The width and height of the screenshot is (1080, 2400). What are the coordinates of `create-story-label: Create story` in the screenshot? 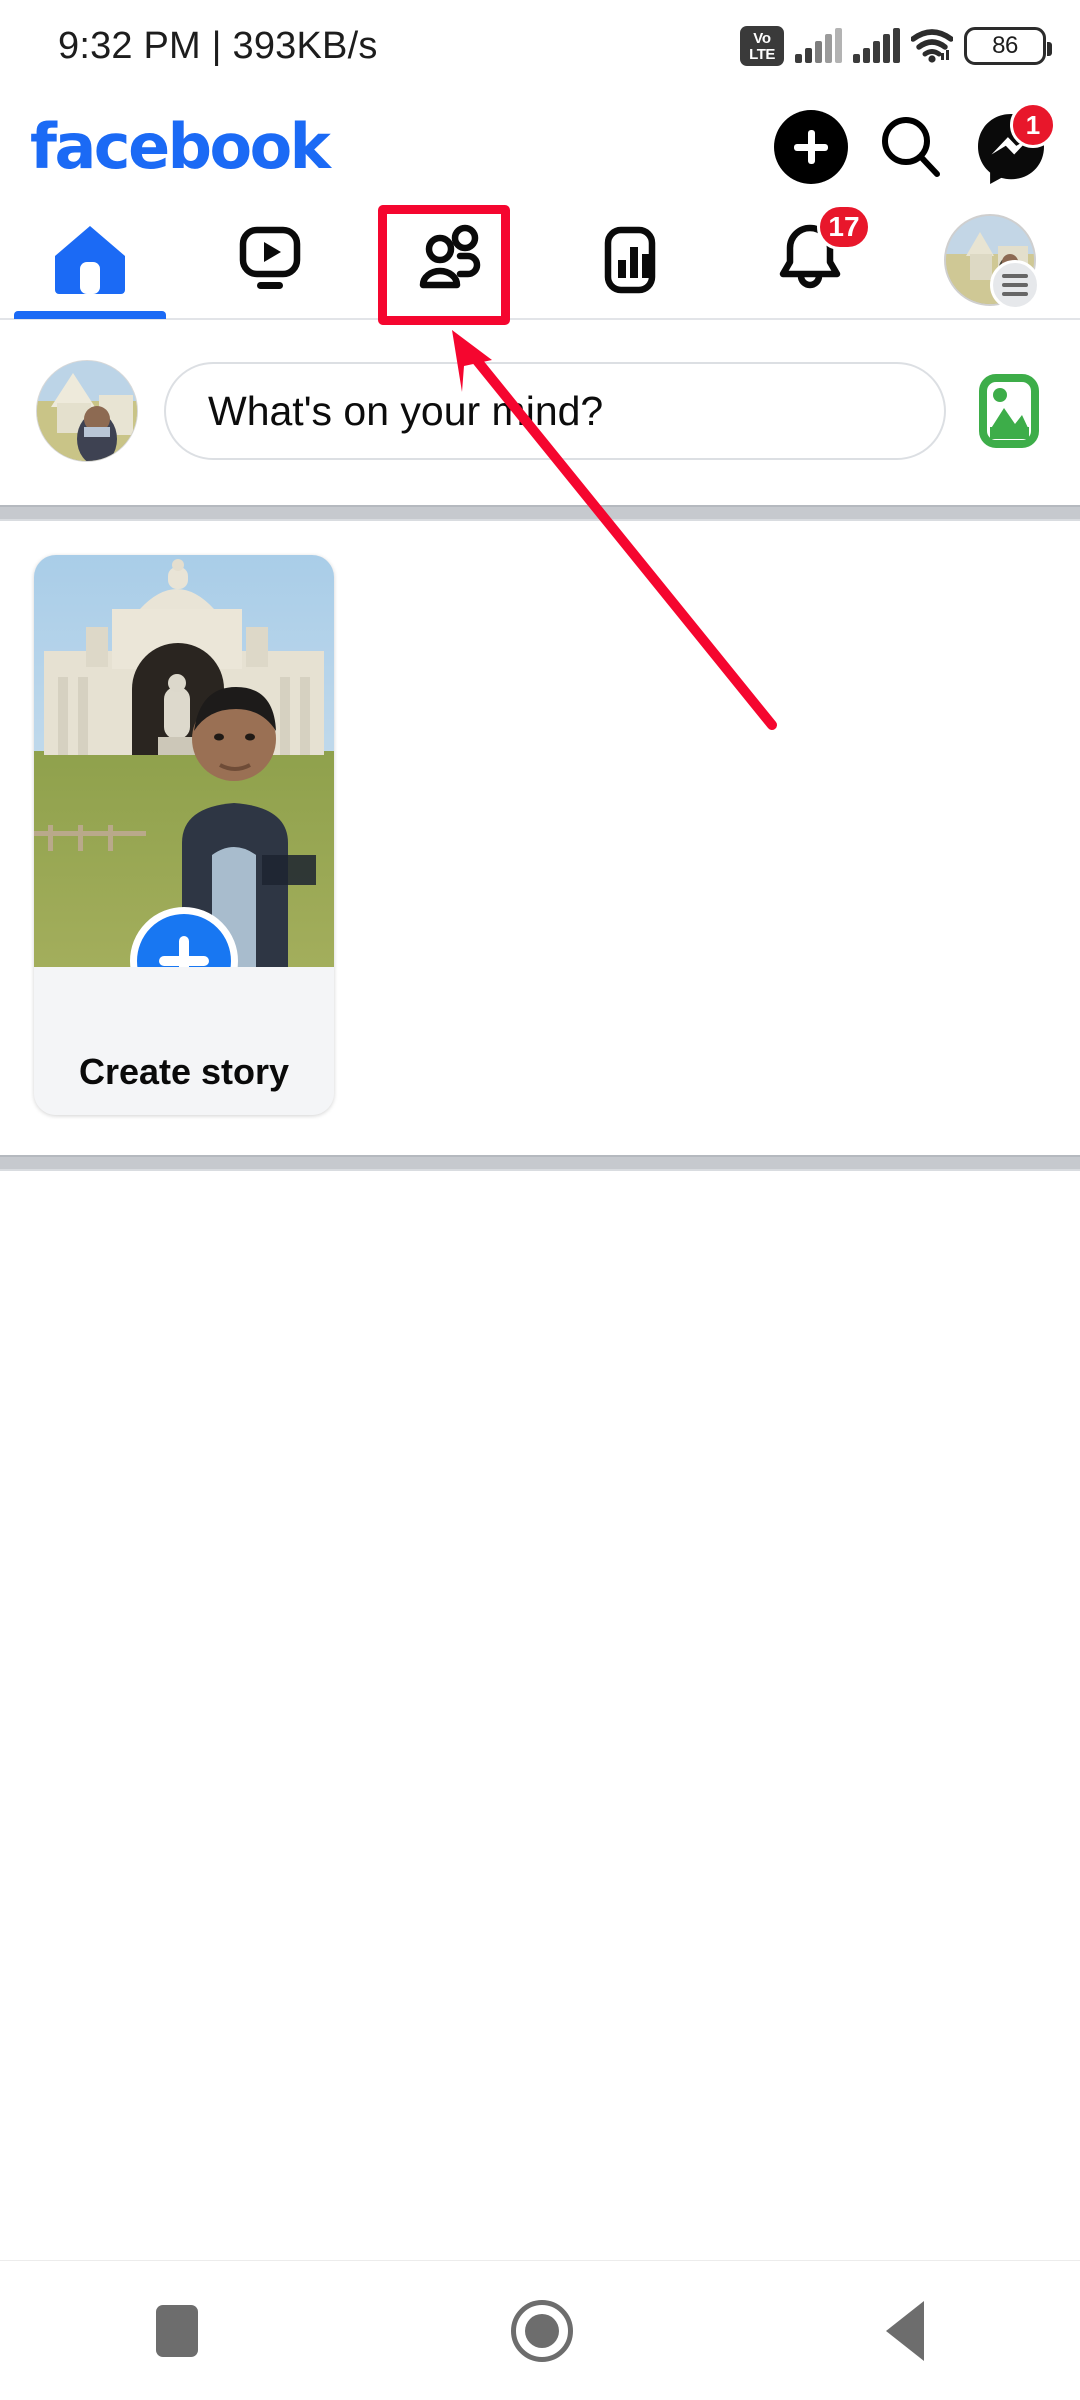 It's located at (184, 1071).